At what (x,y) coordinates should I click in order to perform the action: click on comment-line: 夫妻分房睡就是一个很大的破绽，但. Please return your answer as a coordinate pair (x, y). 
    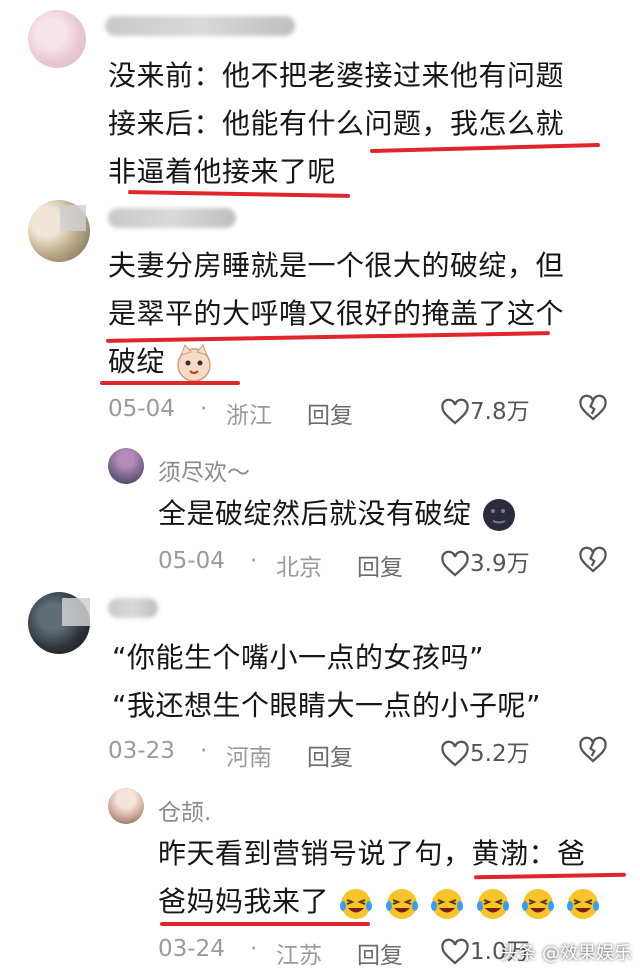
    Looking at the image, I should click on (336, 265).